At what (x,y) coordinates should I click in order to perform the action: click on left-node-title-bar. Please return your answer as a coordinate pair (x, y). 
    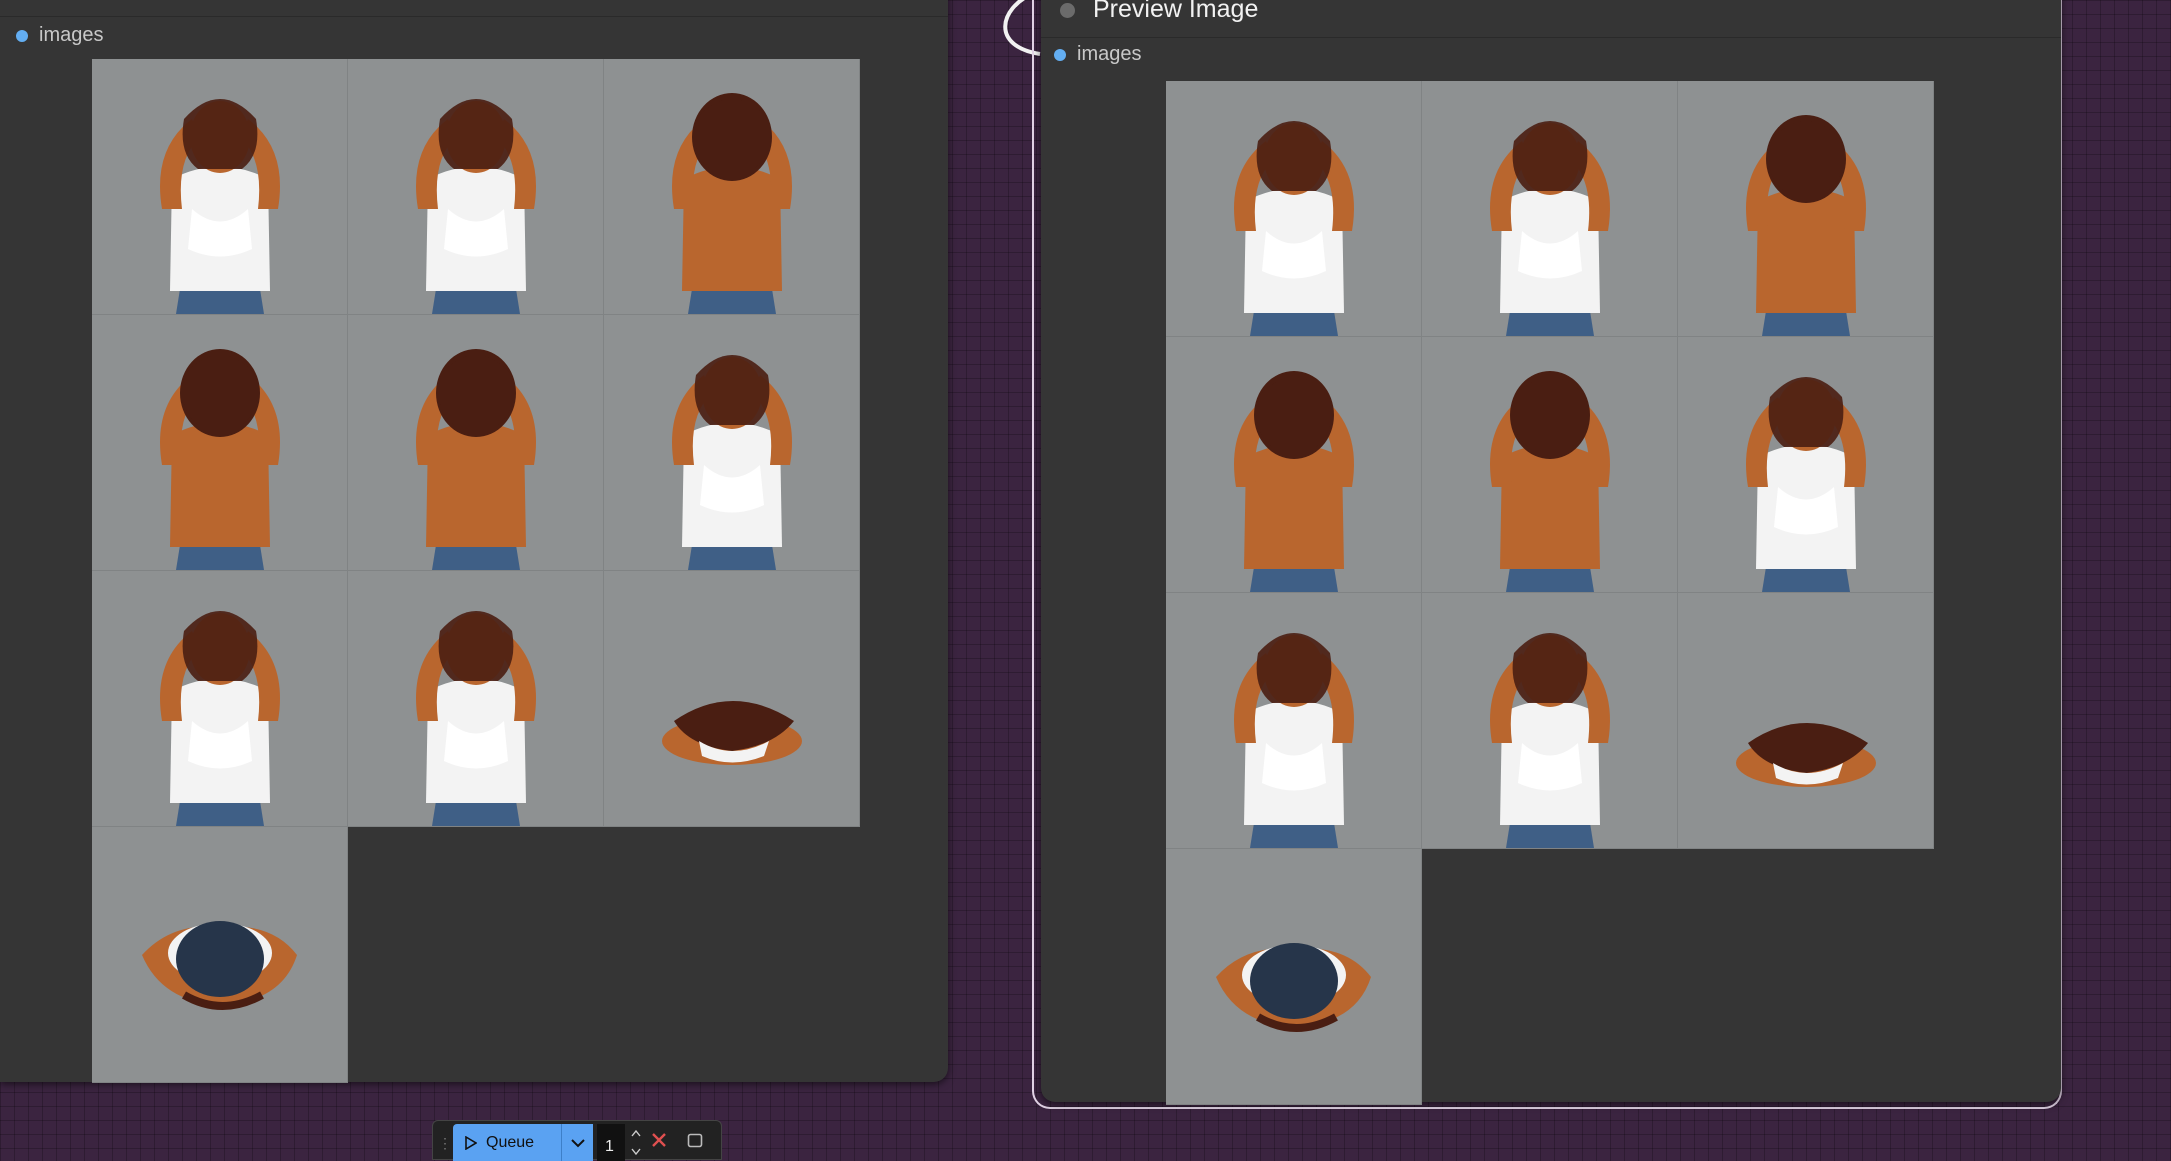
    Looking at the image, I should click on (474, 8).